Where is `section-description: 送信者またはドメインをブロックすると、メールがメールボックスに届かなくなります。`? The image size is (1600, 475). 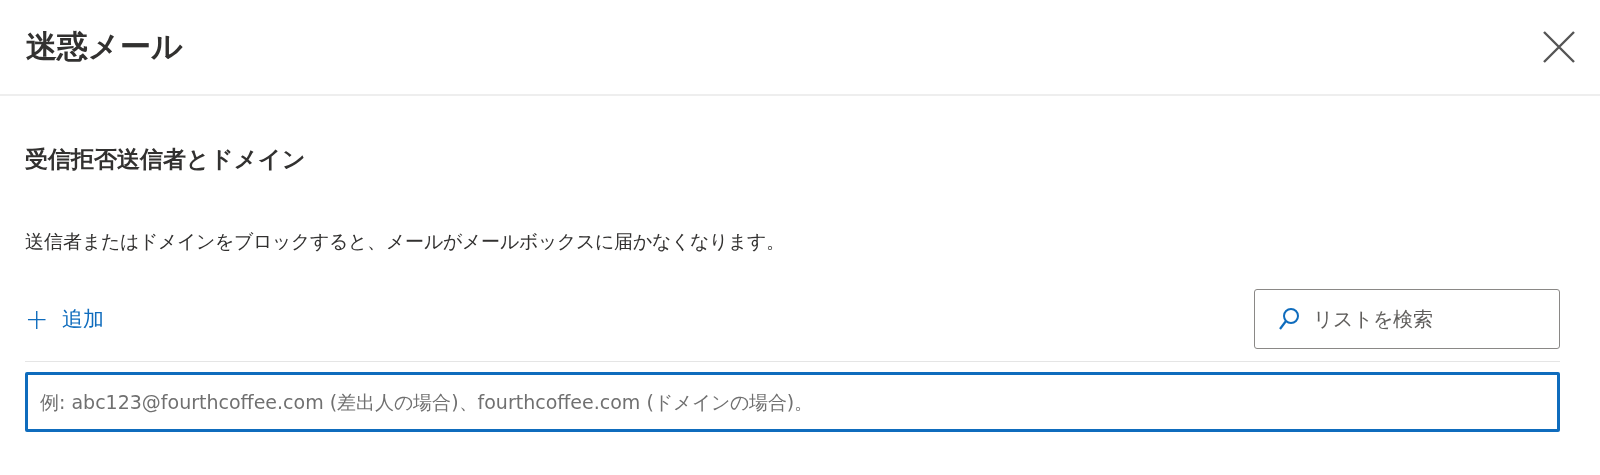
section-description: 送信者またはドメインをブロックすると、メールがメールボックスに届かなくなります。 is located at coordinates (405, 241).